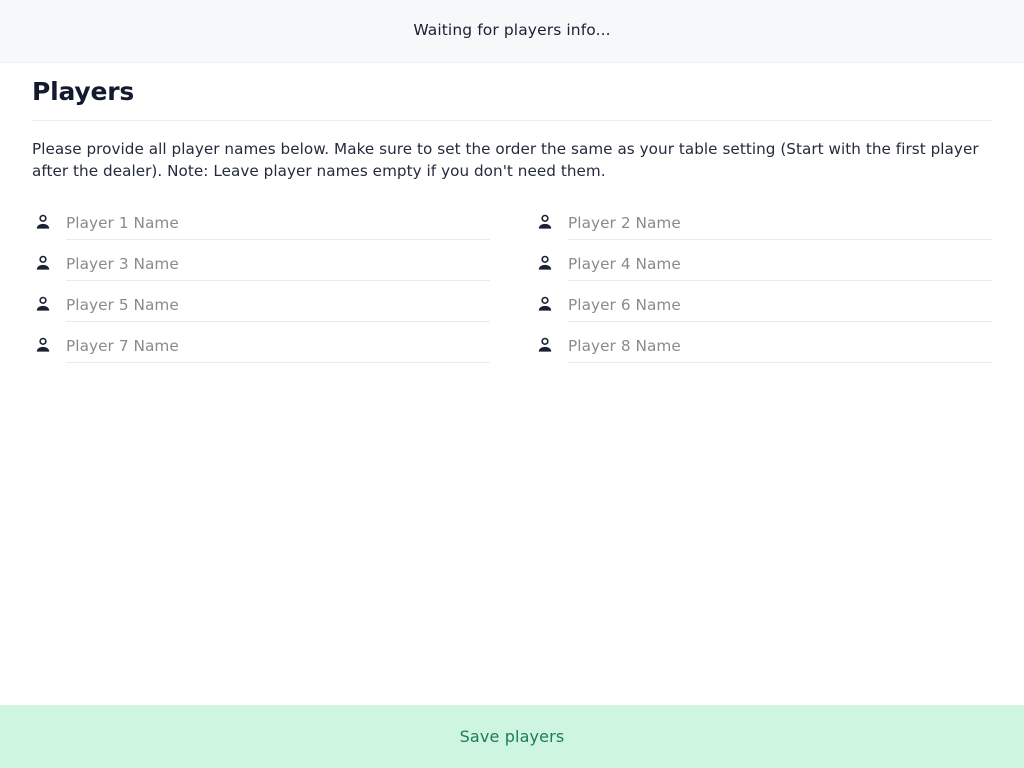 Image resolution: width=1024 pixels, height=768 pixels. What do you see at coordinates (278, 226) in the screenshot?
I see `player-1-name-input` at bounding box center [278, 226].